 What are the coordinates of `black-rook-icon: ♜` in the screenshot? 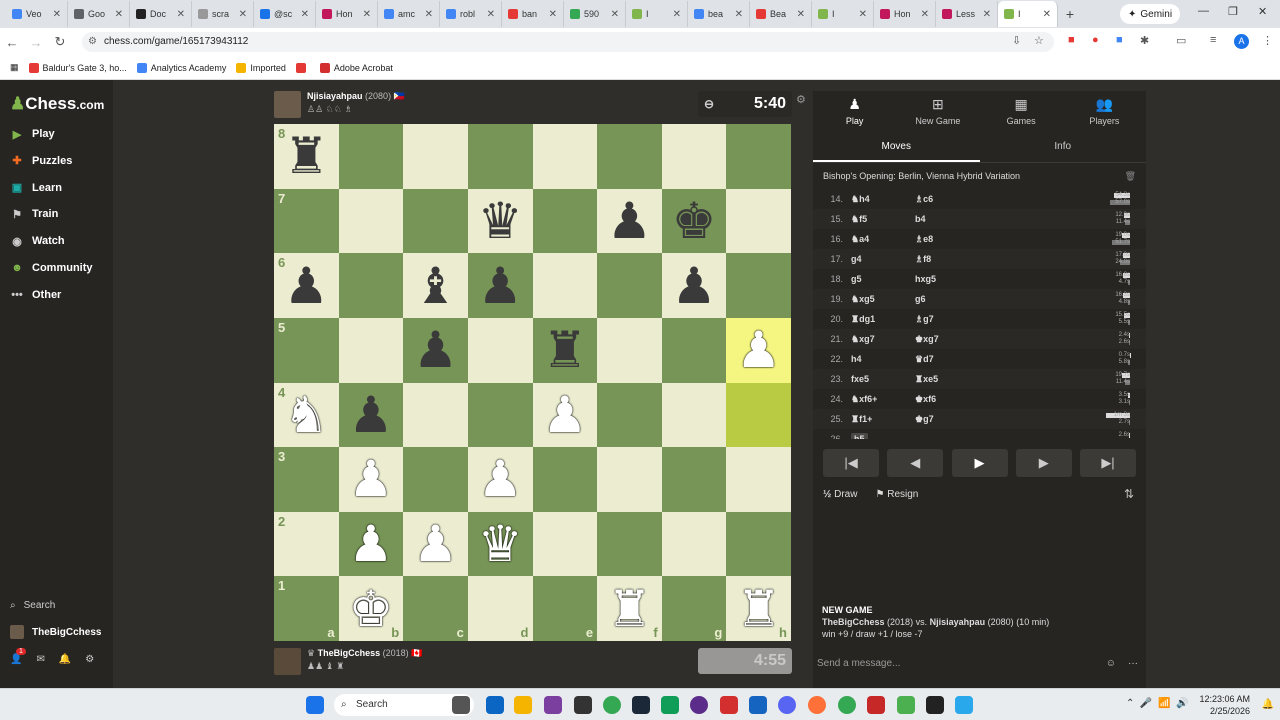 It's located at (306, 156).